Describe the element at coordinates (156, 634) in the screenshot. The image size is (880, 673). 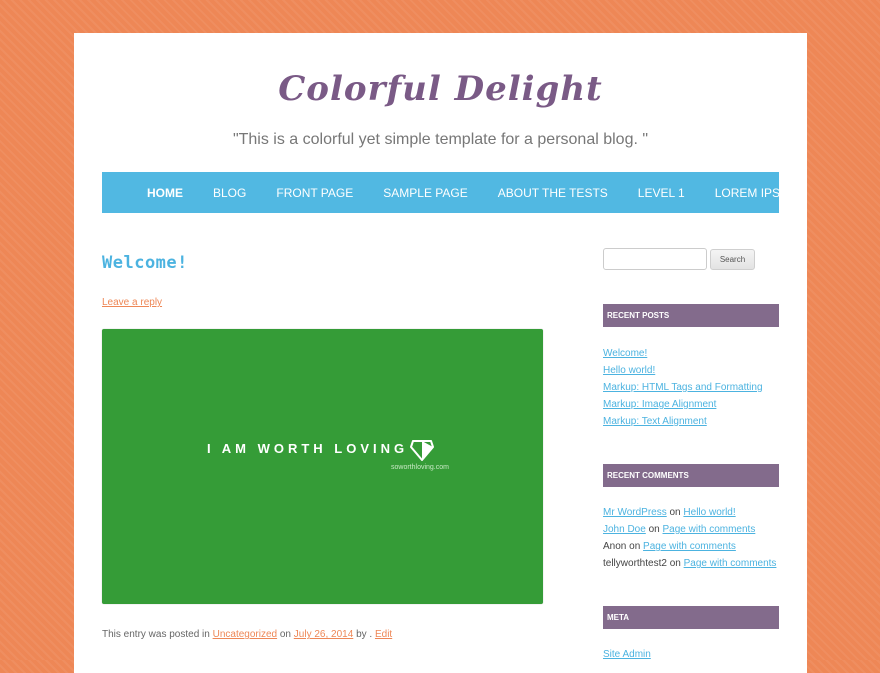
I see `meta-prefix: This entry was posted in` at that location.